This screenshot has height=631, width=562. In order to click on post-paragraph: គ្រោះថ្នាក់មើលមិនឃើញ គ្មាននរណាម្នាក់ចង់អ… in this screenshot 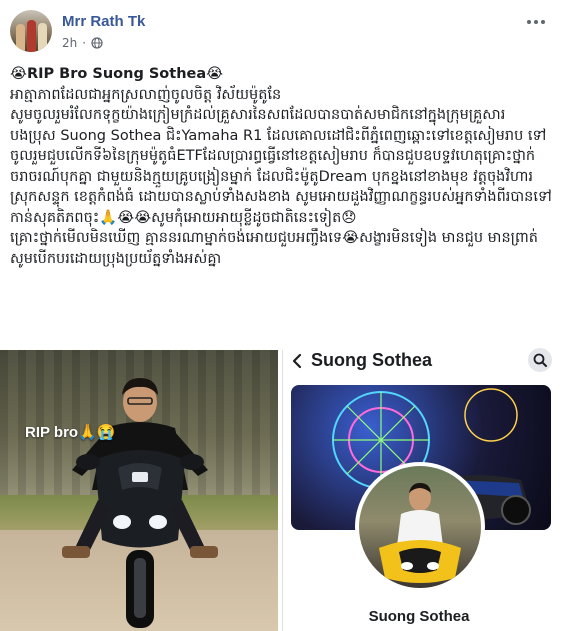, I will do `click(274, 238)`.